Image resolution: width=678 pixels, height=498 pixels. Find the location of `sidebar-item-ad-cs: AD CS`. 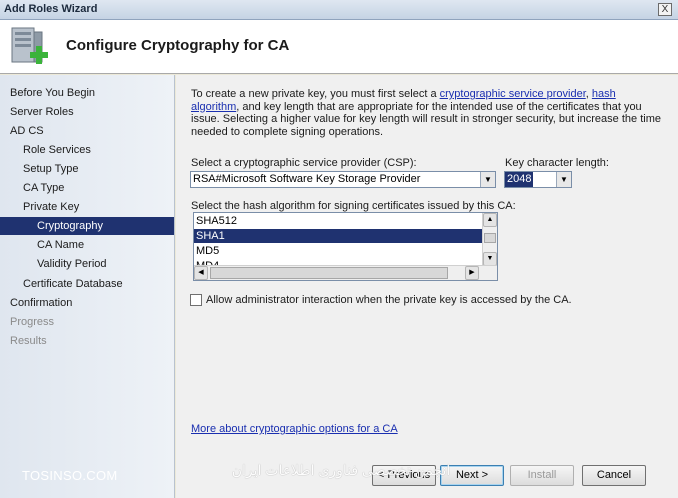

sidebar-item-ad-cs: AD CS is located at coordinates (27, 131).